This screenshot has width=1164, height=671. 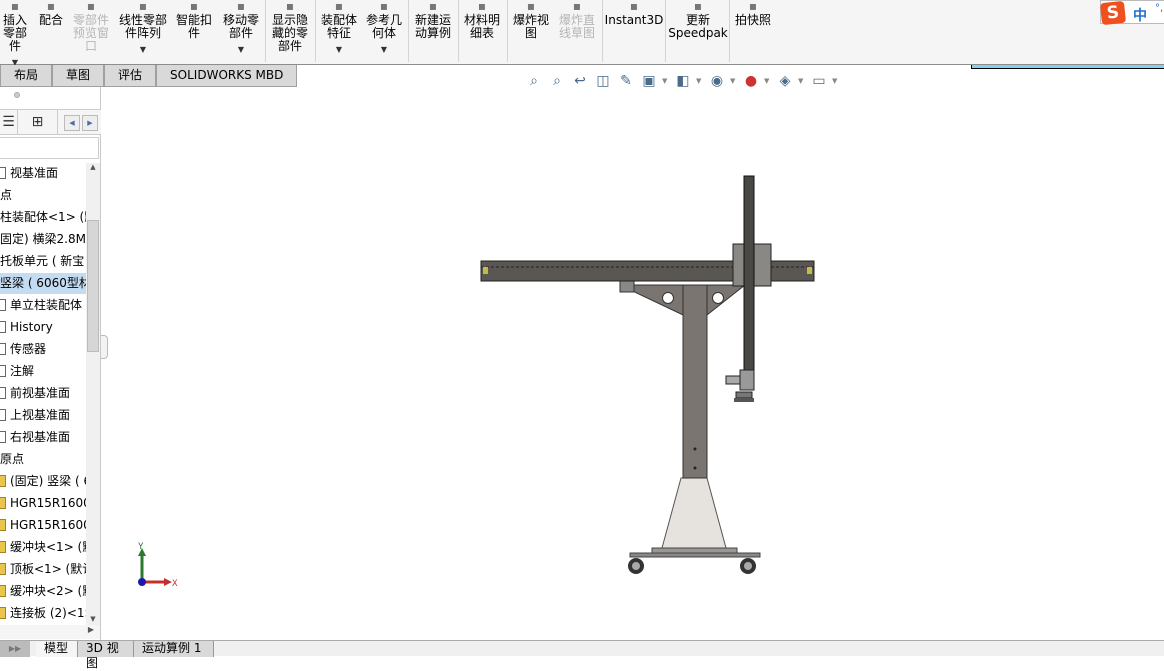 I want to click on ime-mode: 中, so click(x=1140, y=15).